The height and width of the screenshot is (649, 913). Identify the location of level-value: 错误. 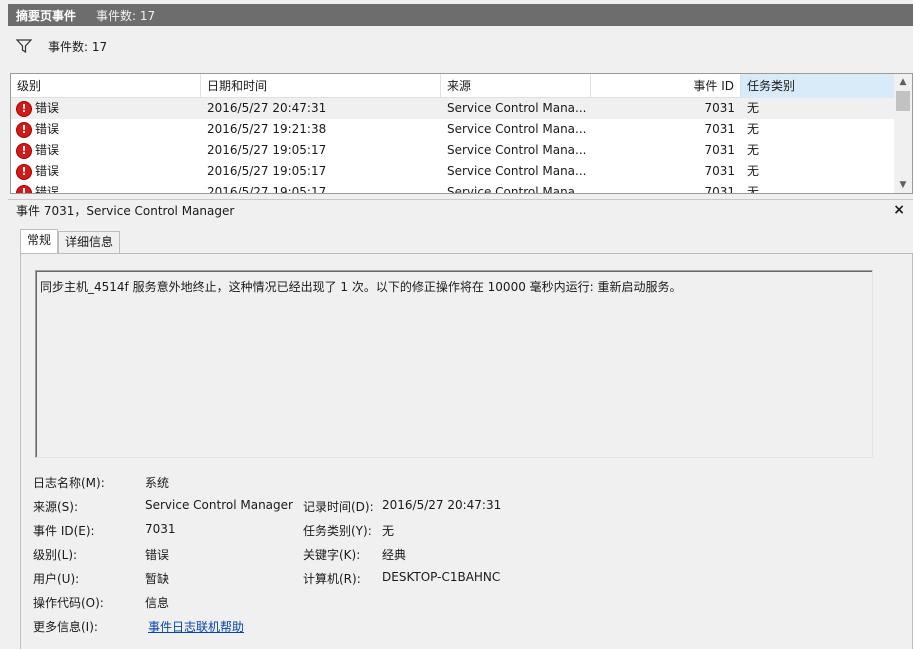
(157, 555).